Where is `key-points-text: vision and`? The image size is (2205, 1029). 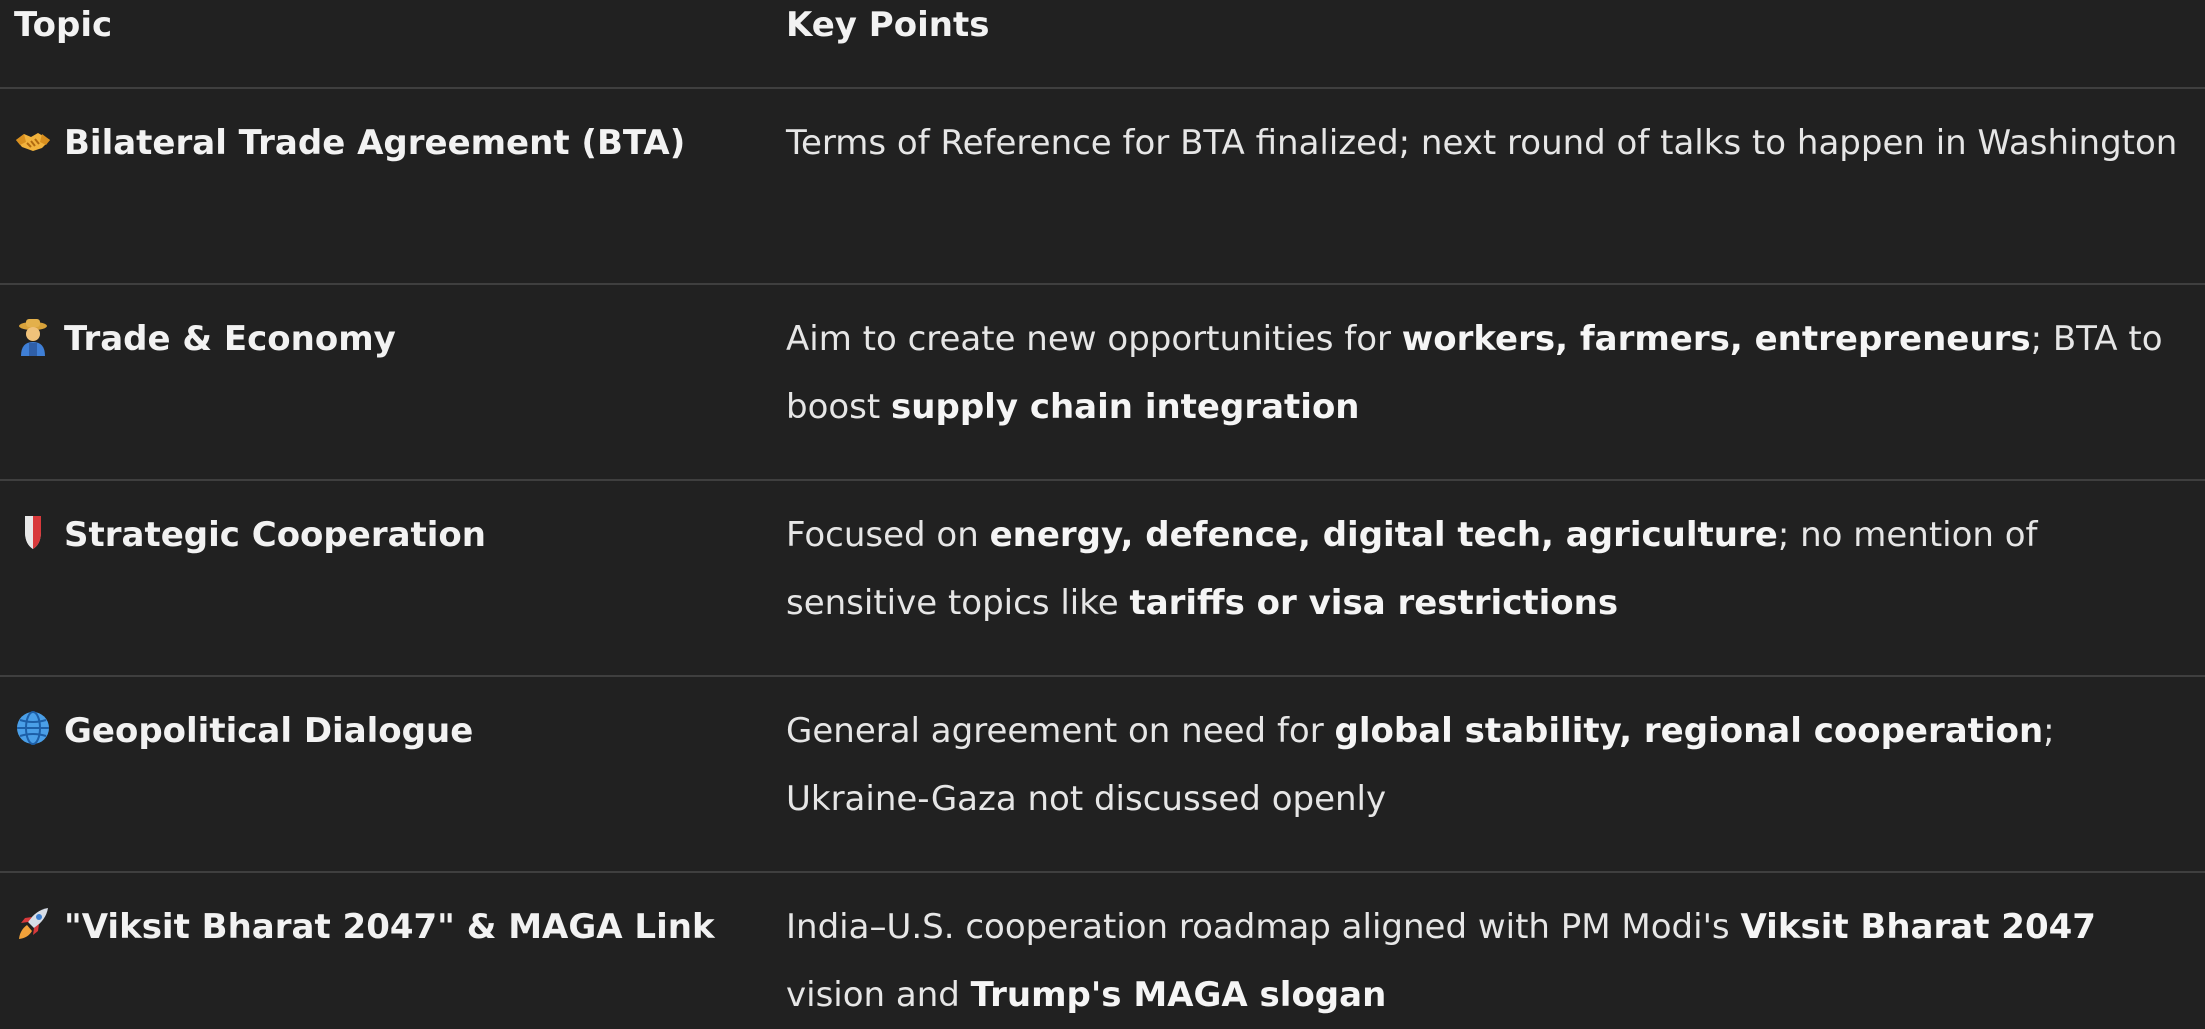 key-points-text: vision and is located at coordinates (878, 995).